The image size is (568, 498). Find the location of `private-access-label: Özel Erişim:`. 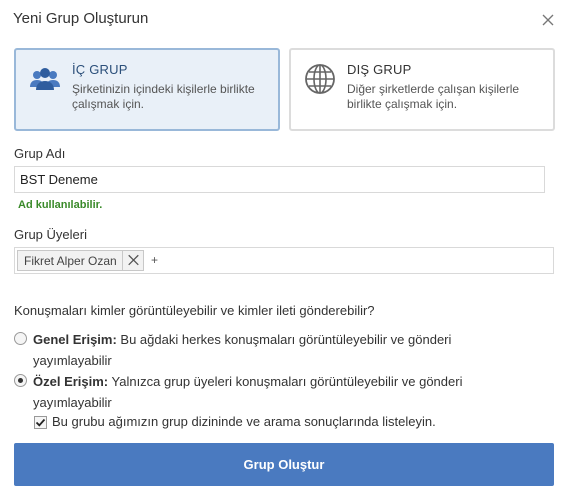

private-access-label: Özel Erişim: is located at coordinates (71, 381).